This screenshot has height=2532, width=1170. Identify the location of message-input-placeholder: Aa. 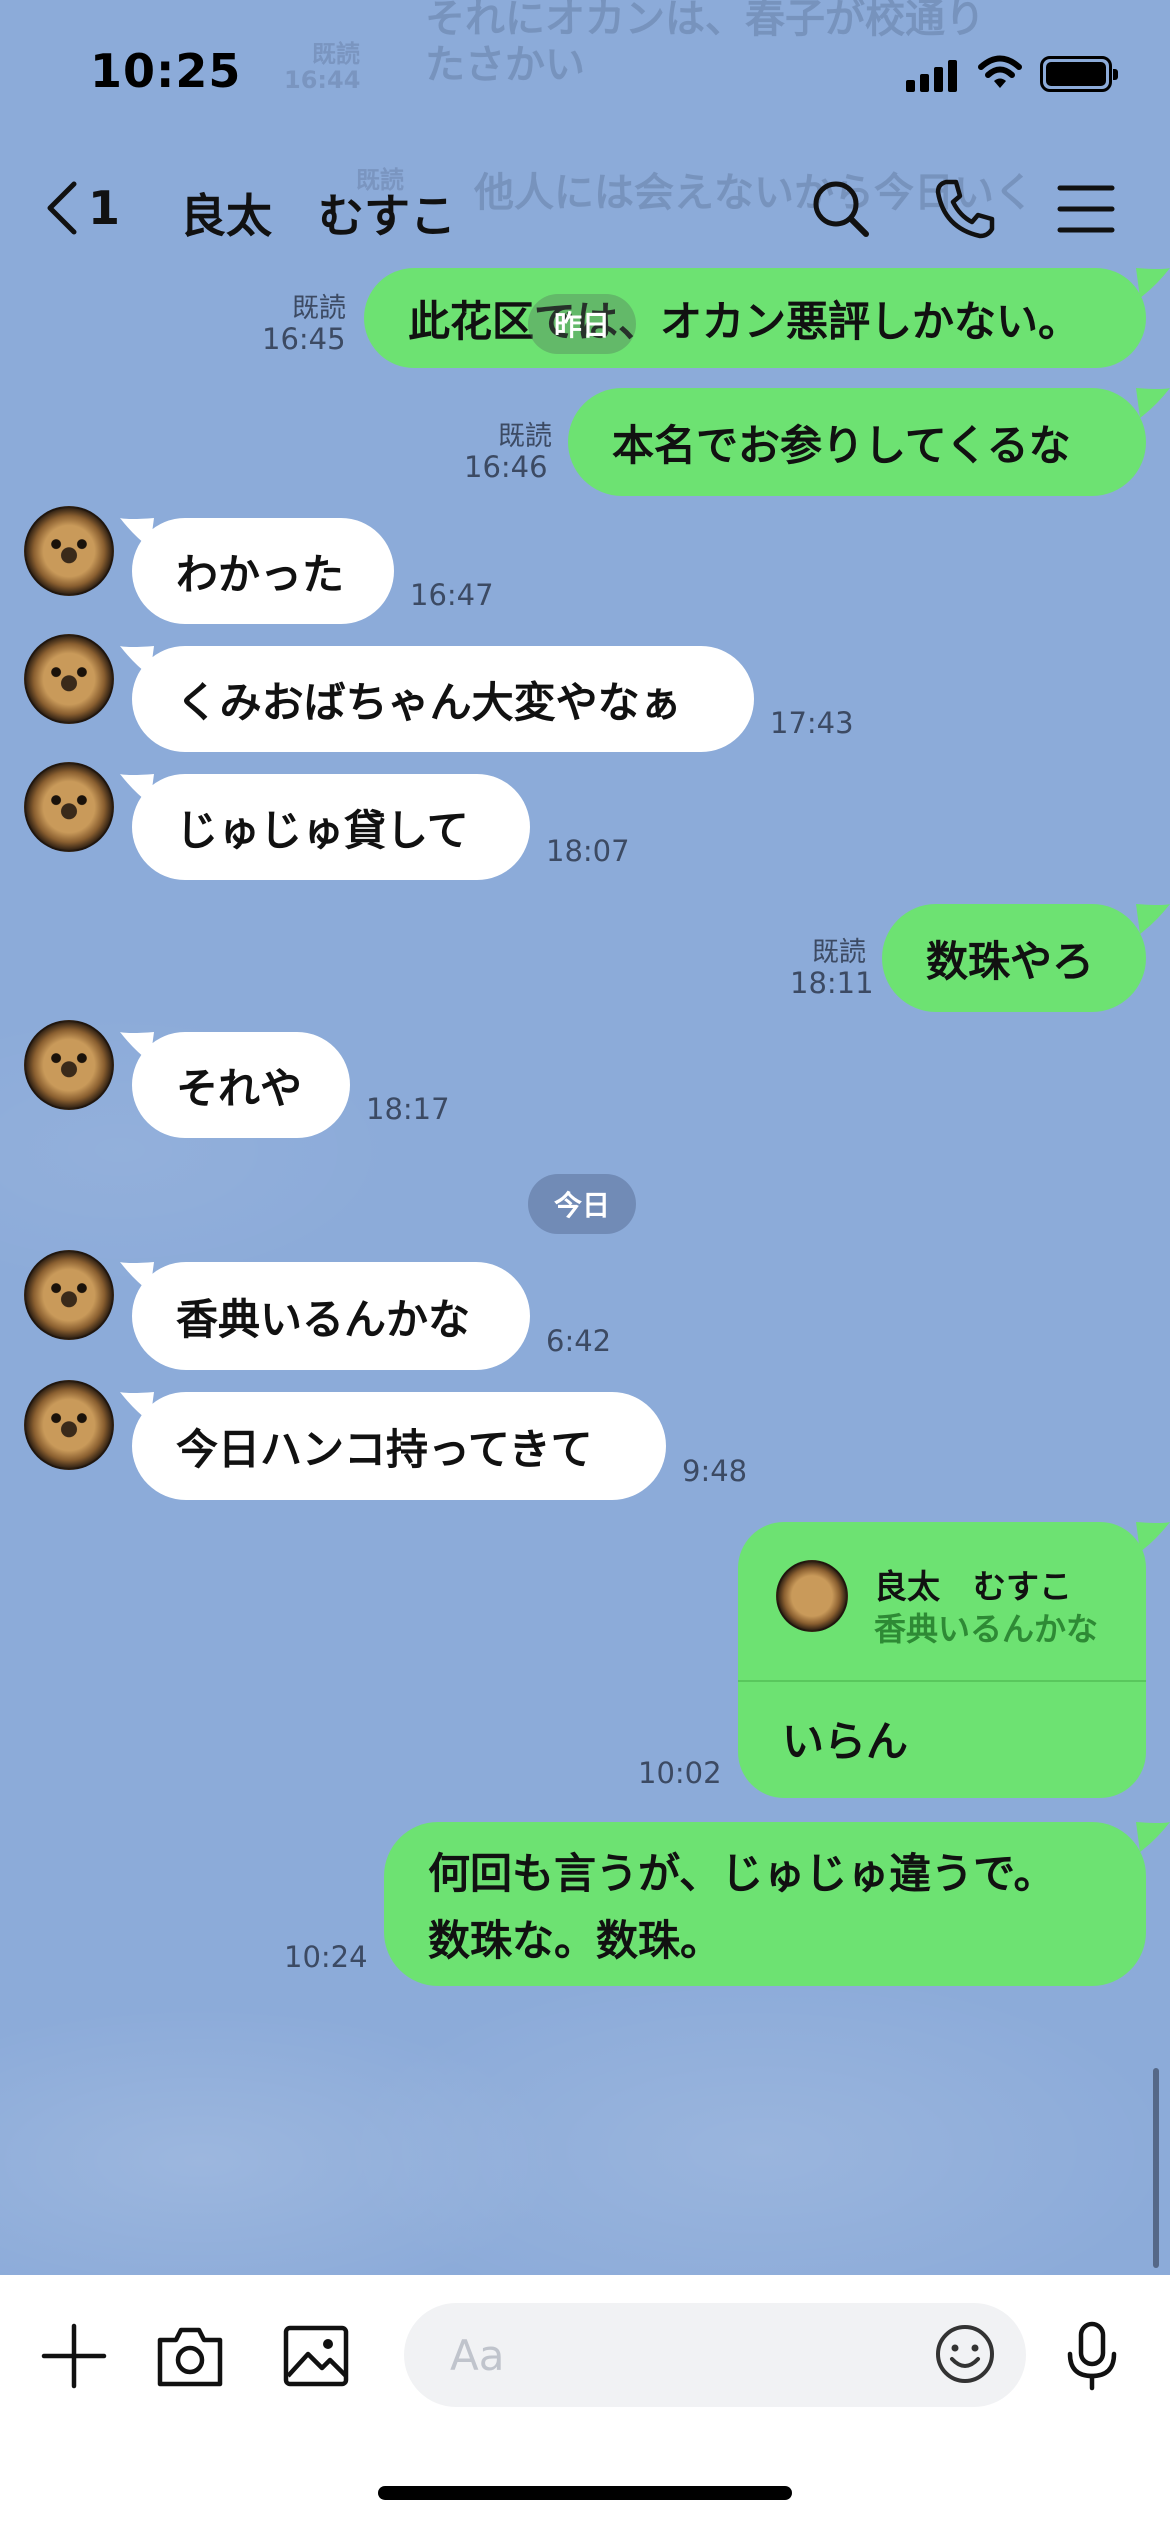
(477, 2355).